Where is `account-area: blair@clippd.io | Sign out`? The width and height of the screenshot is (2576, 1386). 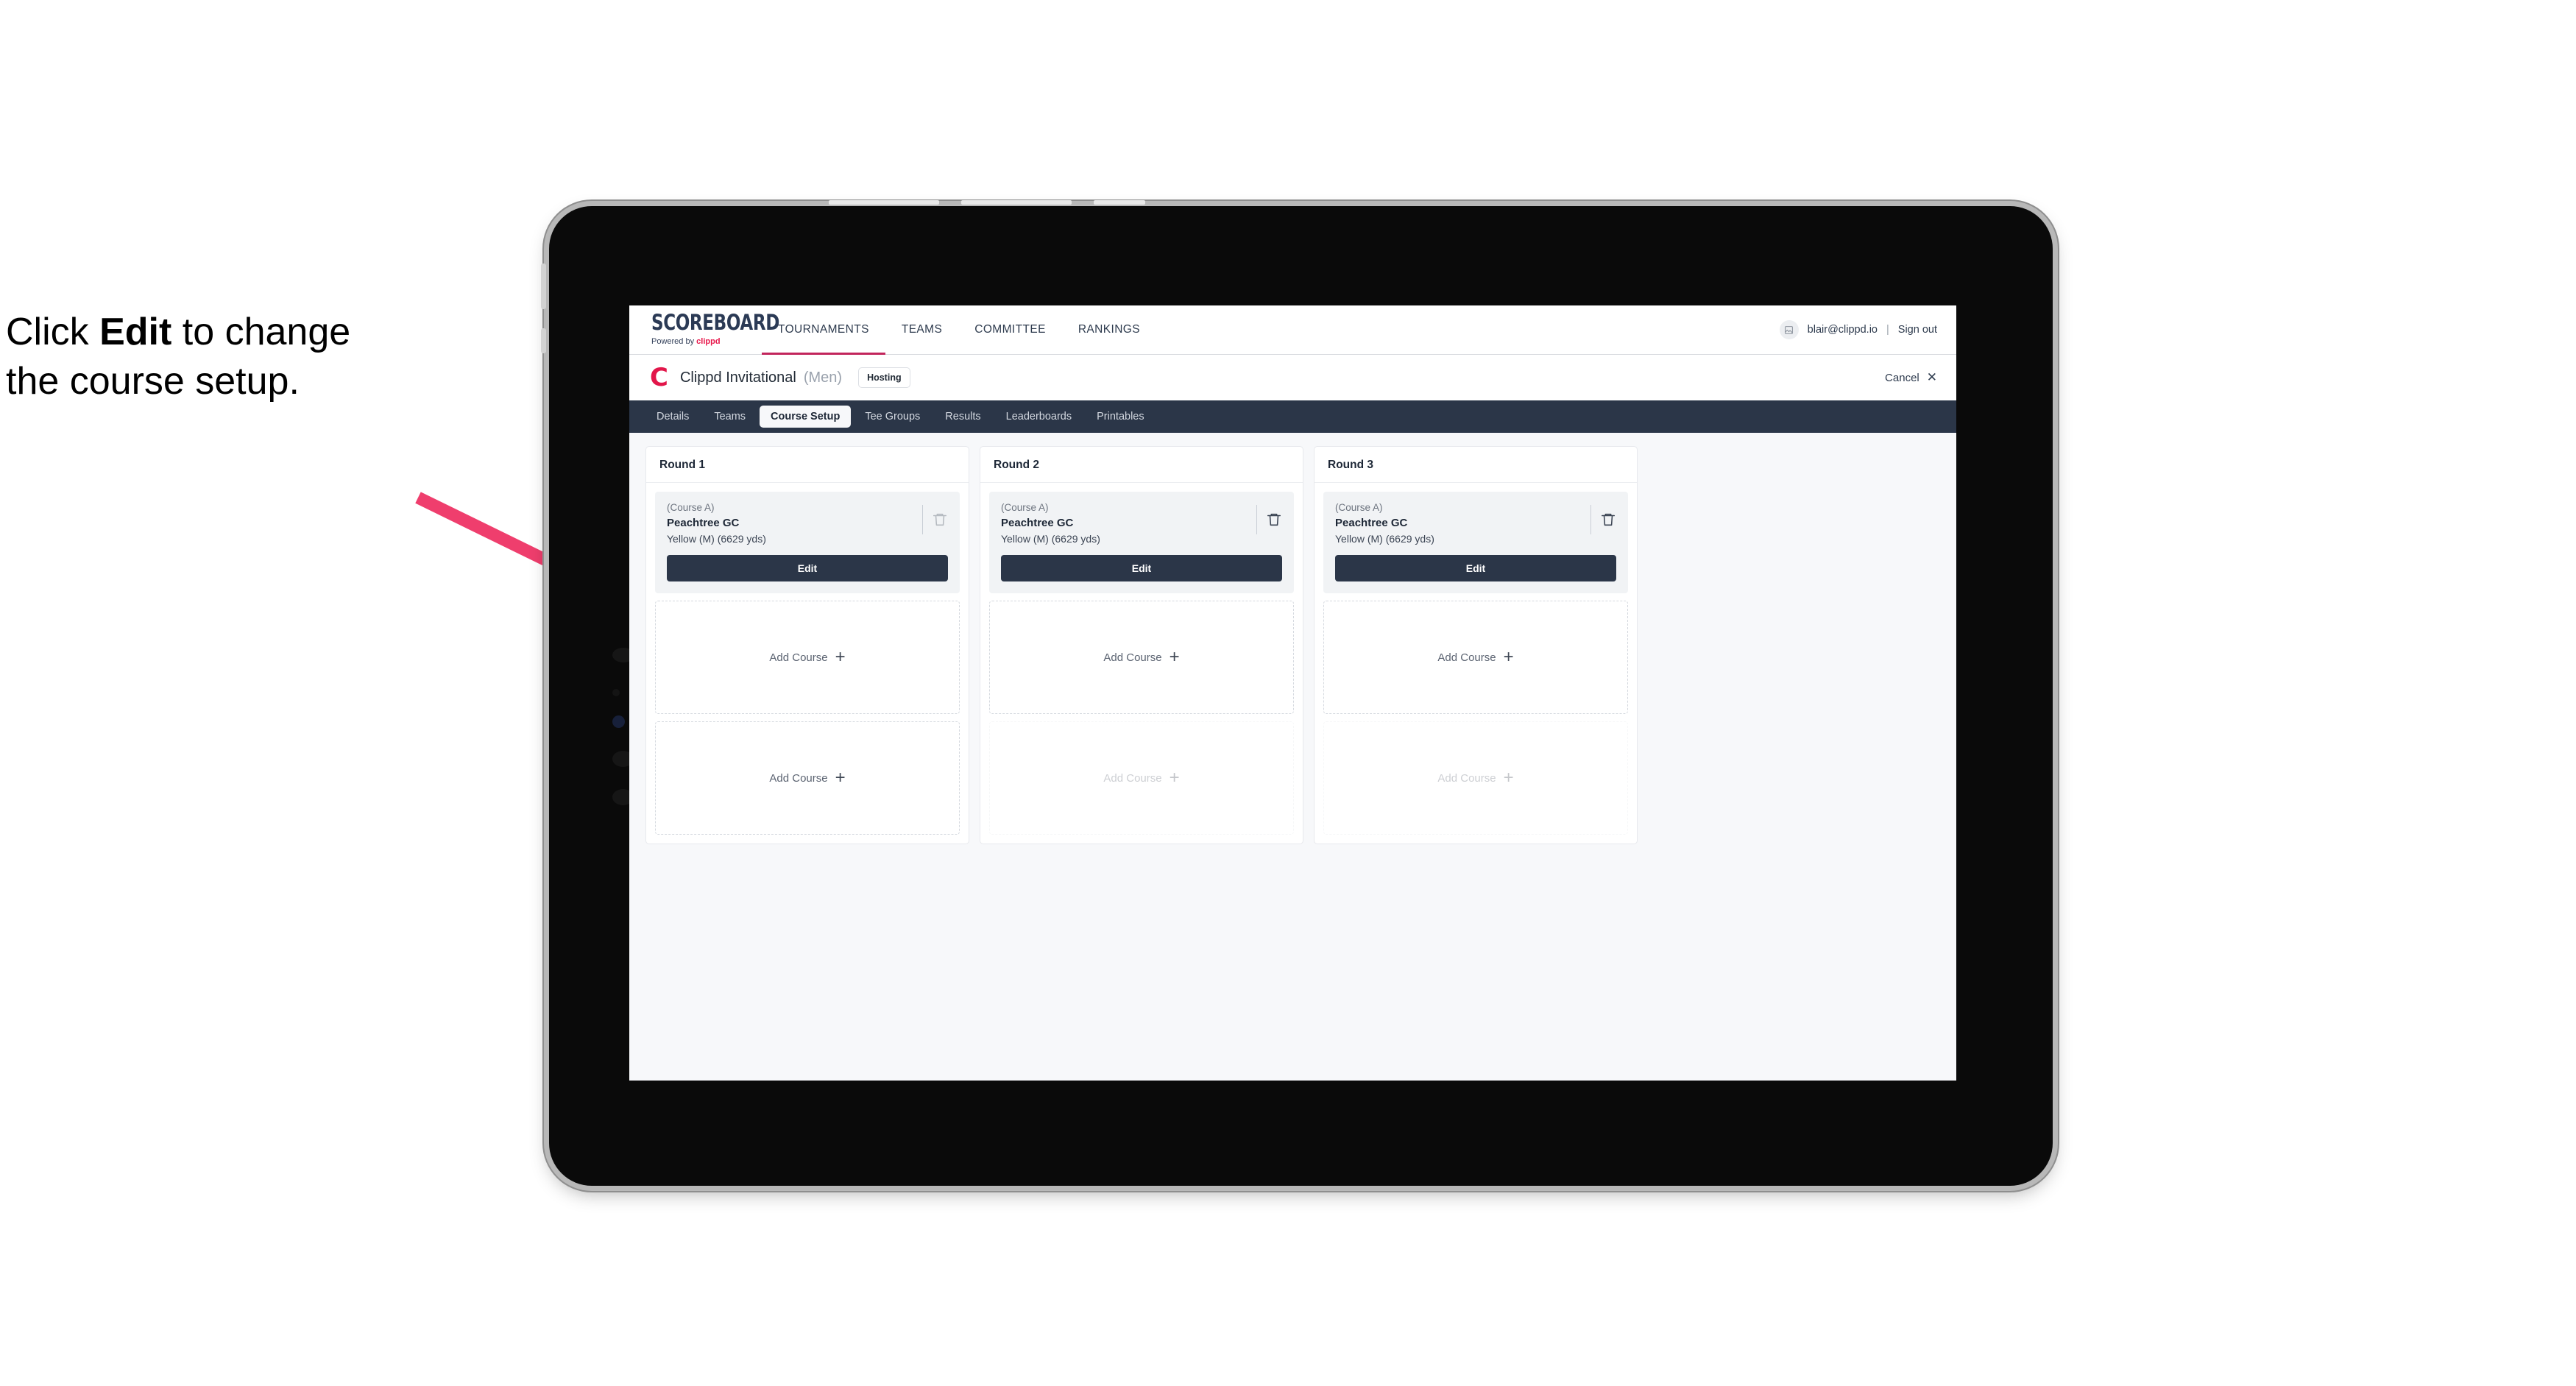 account-area: blair@clippd.io | Sign out is located at coordinates (1867, 329).